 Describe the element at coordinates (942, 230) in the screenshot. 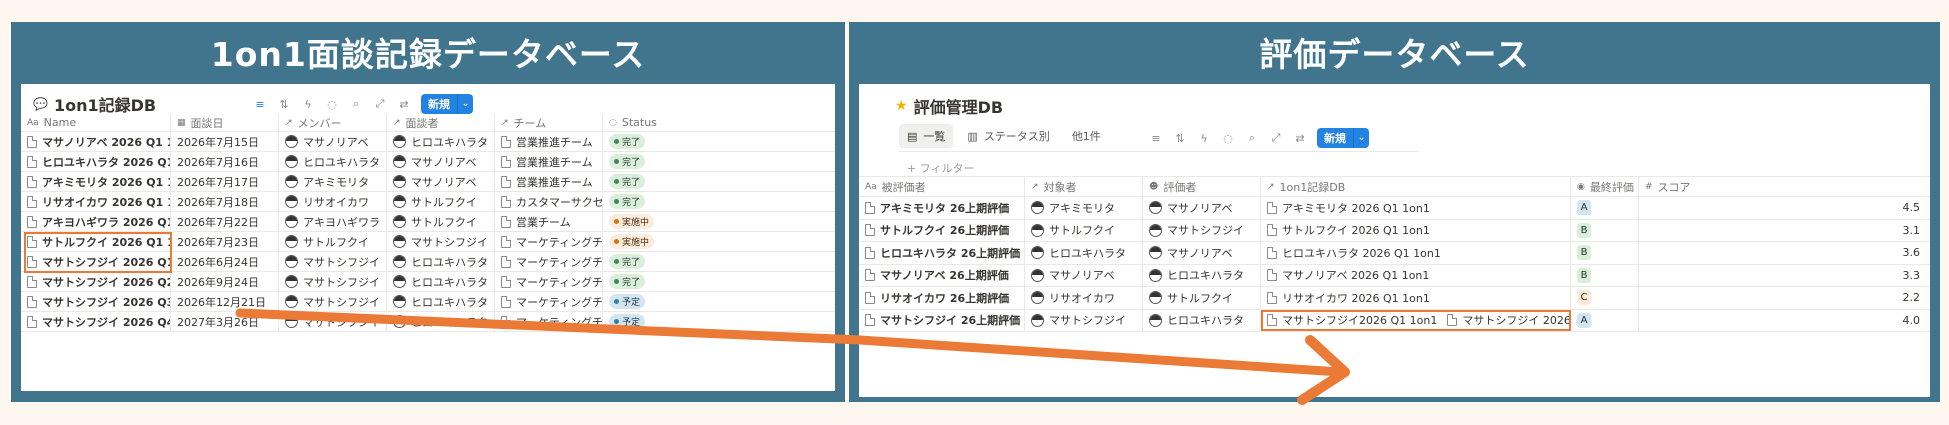

I see `name-cell: サトルフクイ 26上期評価` at that location.